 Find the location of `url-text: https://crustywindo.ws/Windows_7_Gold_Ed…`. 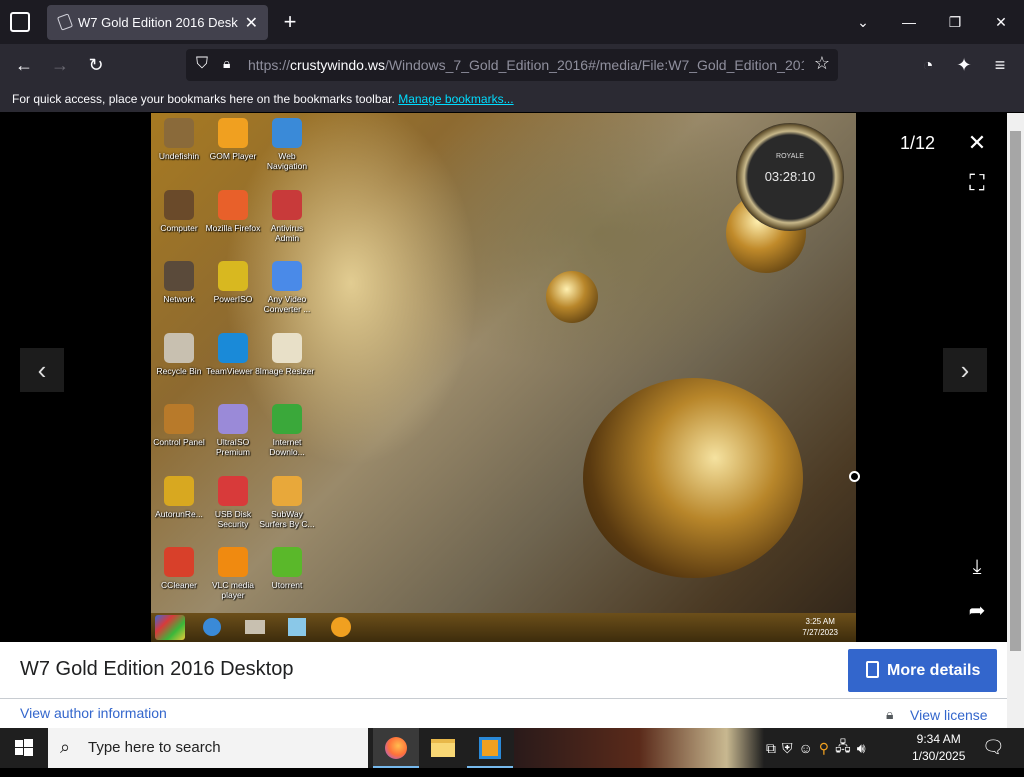

url-text: https://crustywindo.ws/Windows_7_Gold_Ed… is located at coordinates (526, 65).